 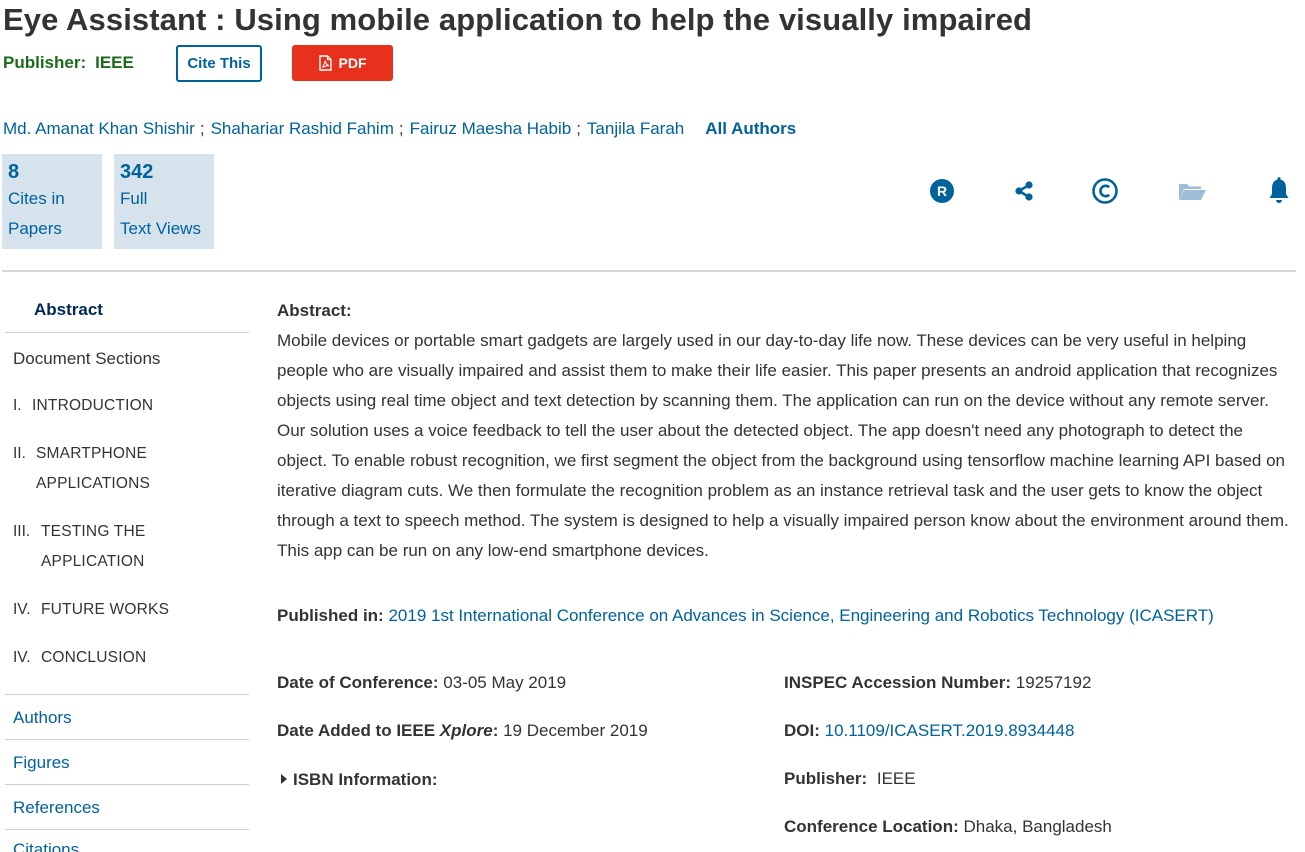 I want to click on meta-label: DOI:, so click(x=802, y=730).